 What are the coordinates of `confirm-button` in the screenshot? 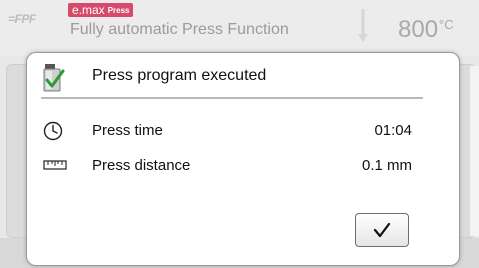 It's located at (382, 230).